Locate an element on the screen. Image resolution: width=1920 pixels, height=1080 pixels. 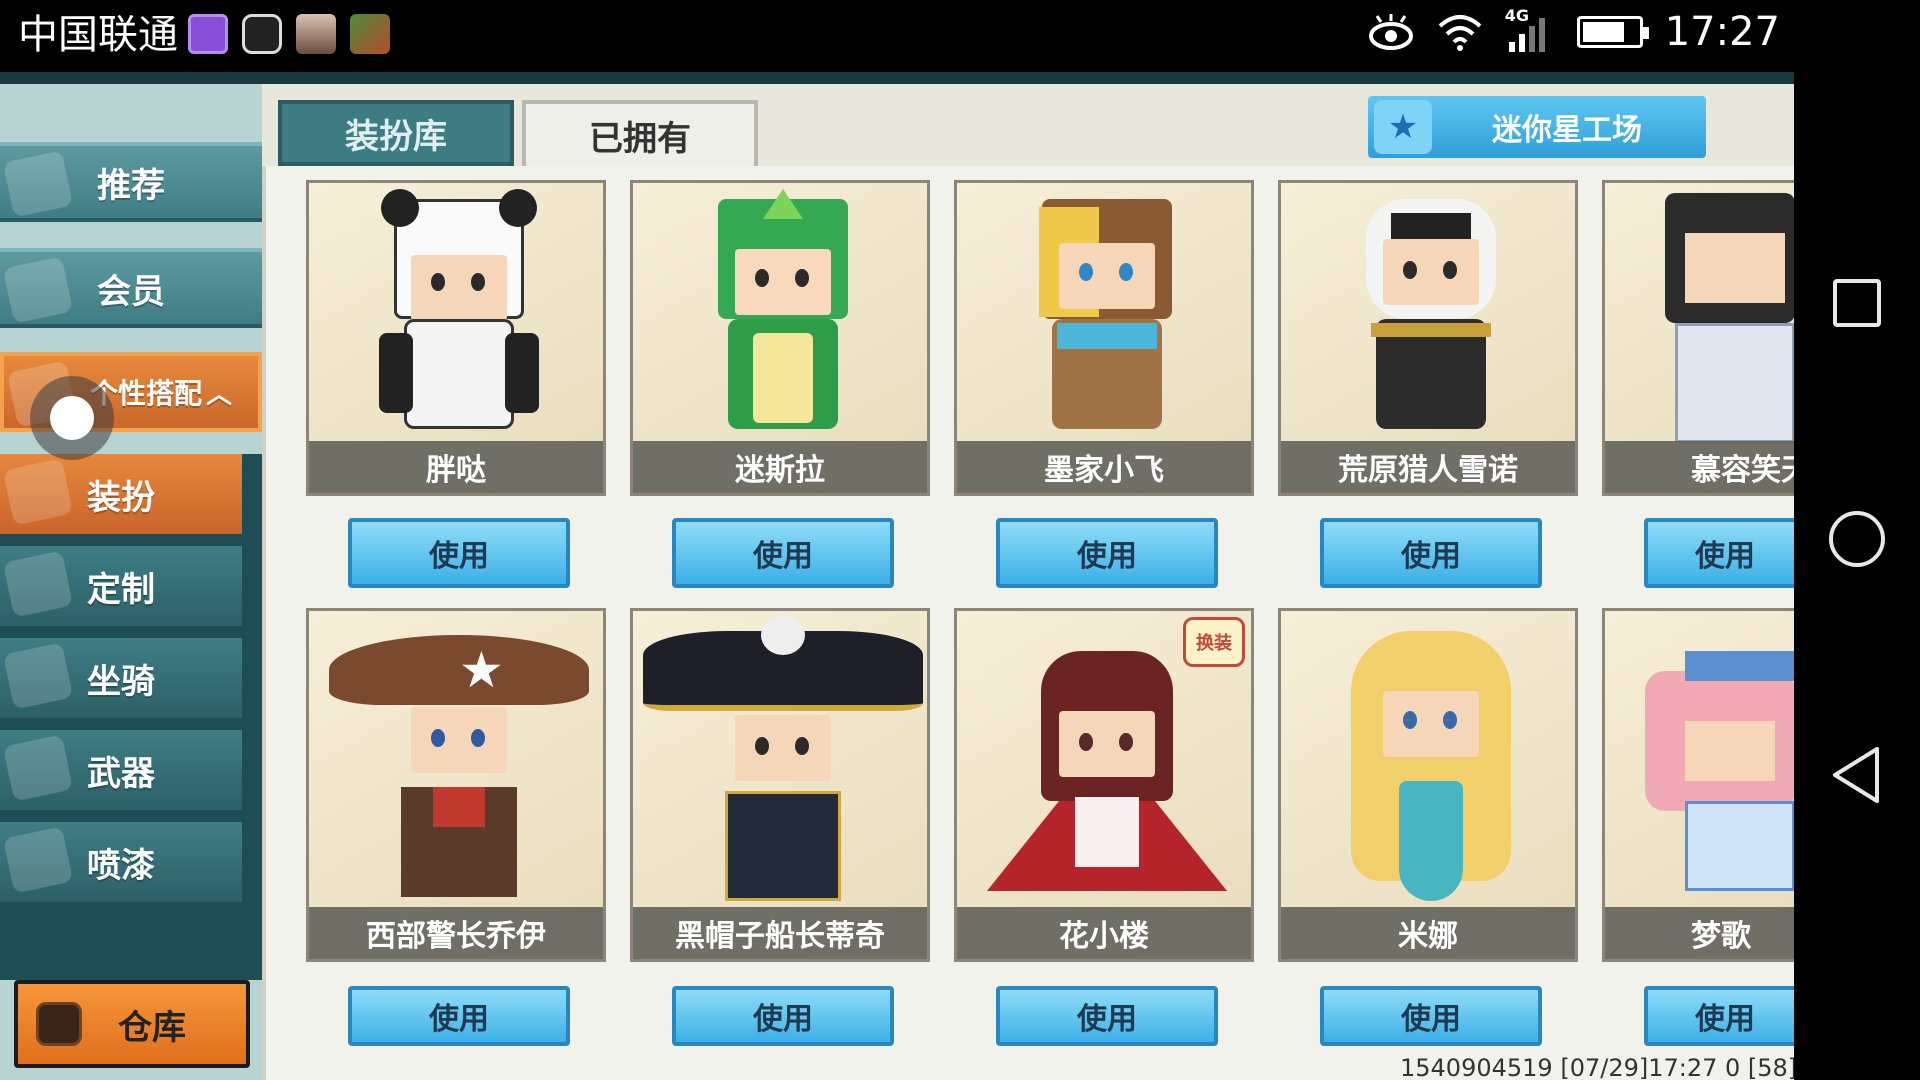
spray-can-icon is located at coordinates (38, 860).